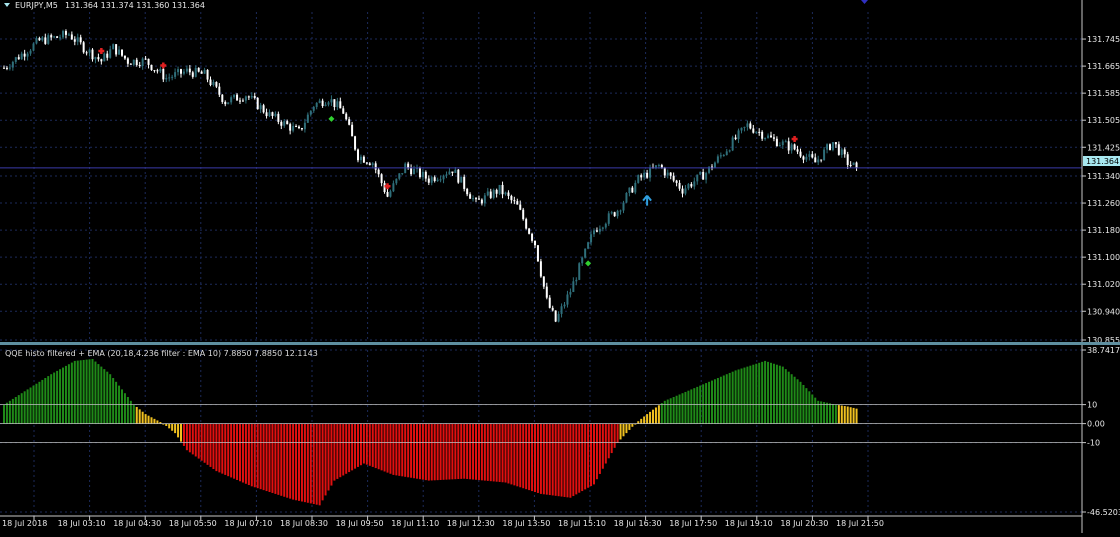 Image resolution: width=1120 pixels, height=537 pixels. Describe the element at coordinates (1103, 203) in the screenshot. I see `y-tick-label: 131.260` at that location.